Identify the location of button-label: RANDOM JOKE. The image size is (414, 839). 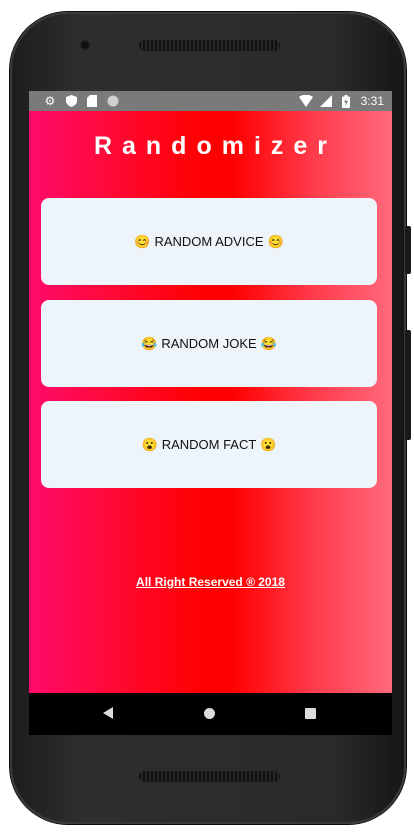
(209, 343).